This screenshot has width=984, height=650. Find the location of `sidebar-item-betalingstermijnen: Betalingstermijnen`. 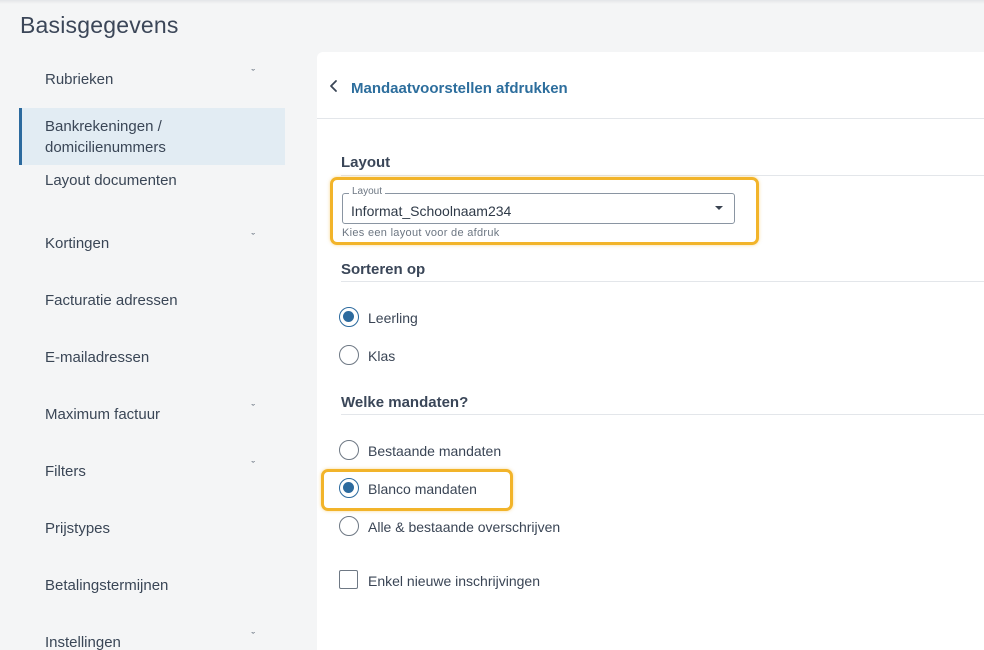

sidebar-item-betalingstermijnen: Betalingstermijnen is located at coordinates (152, 585).